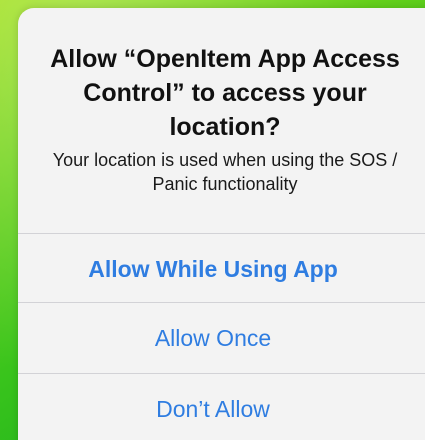 Image resolution: width=425 pixels, height=440 pixels. I want to click on dont-allow-label: Don’t Allow, so click(213, 409).